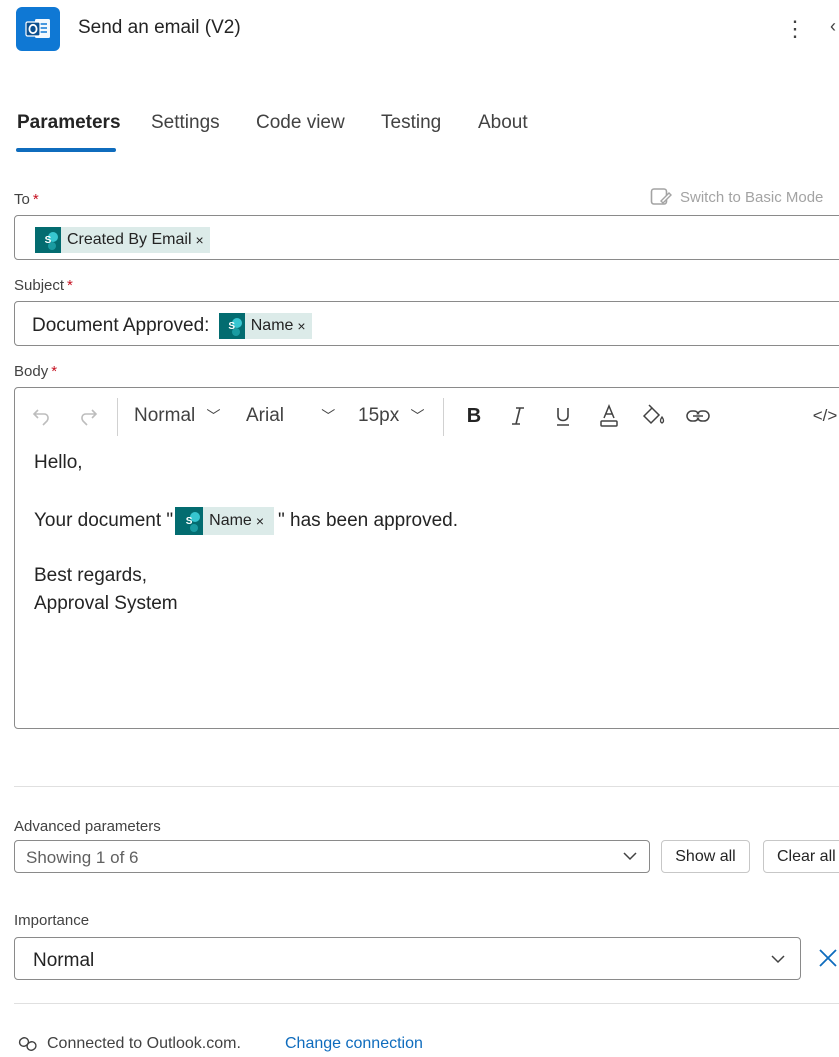  What do you see at coordinates (518, 416) in the screenshot?
I see `italic-icon` at bounding box center [518, 416].